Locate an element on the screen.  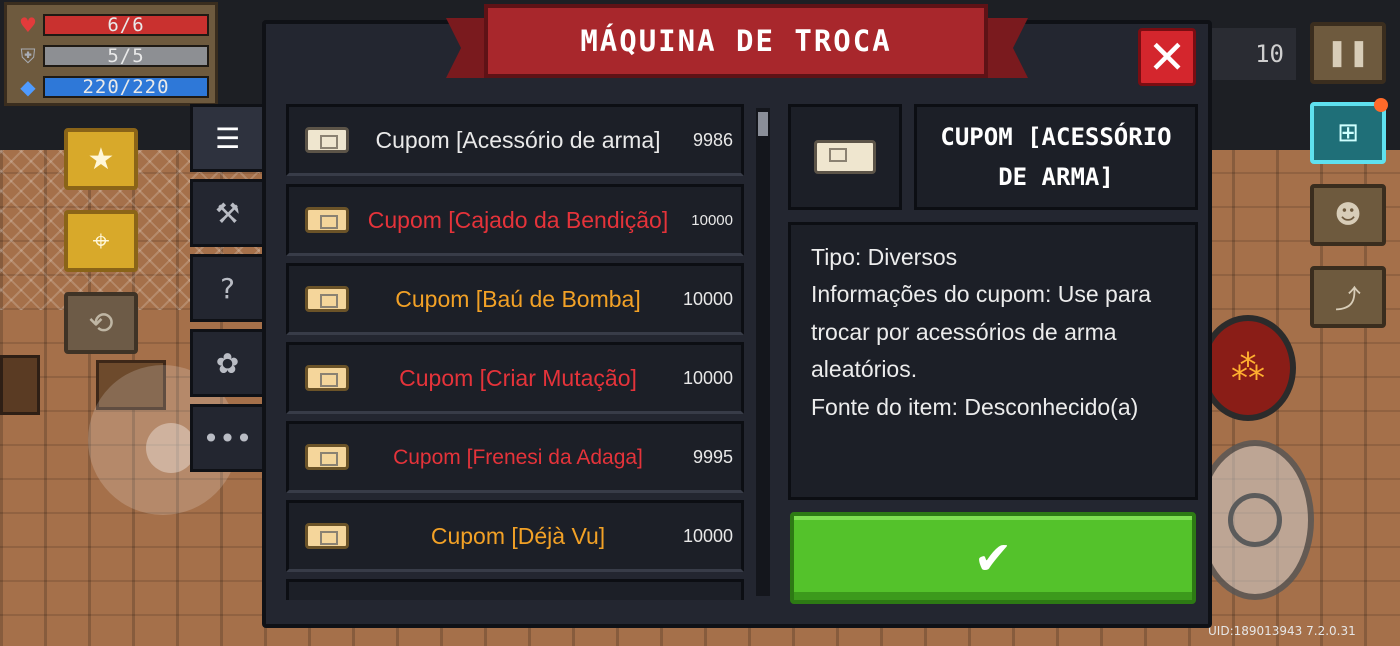
uid-label: UID:189013943 7.2.0.31 is located at coordinates (1282, 631).